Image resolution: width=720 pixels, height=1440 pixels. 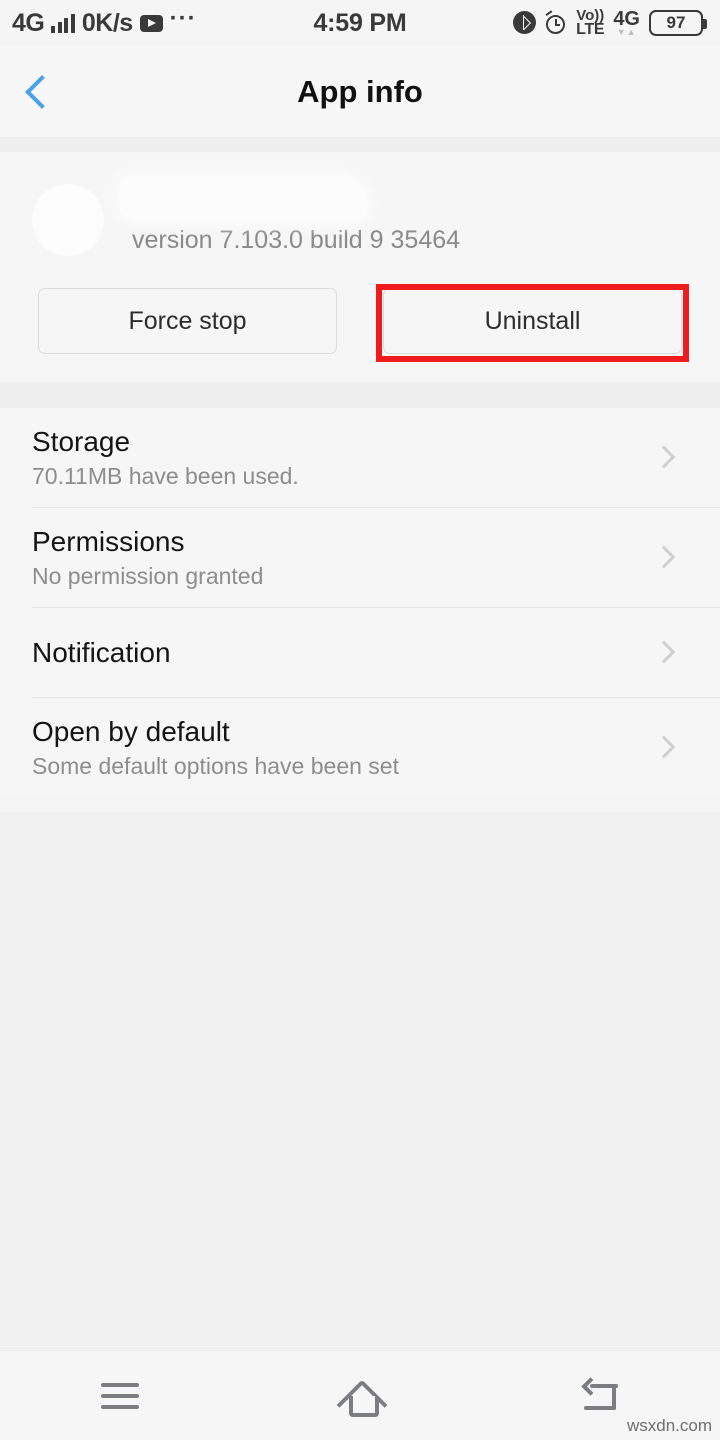 What do you see at coordinates (101, 652) in the screenshot?
I see `list-item-title: Notification` at bounding box center [101, 652].